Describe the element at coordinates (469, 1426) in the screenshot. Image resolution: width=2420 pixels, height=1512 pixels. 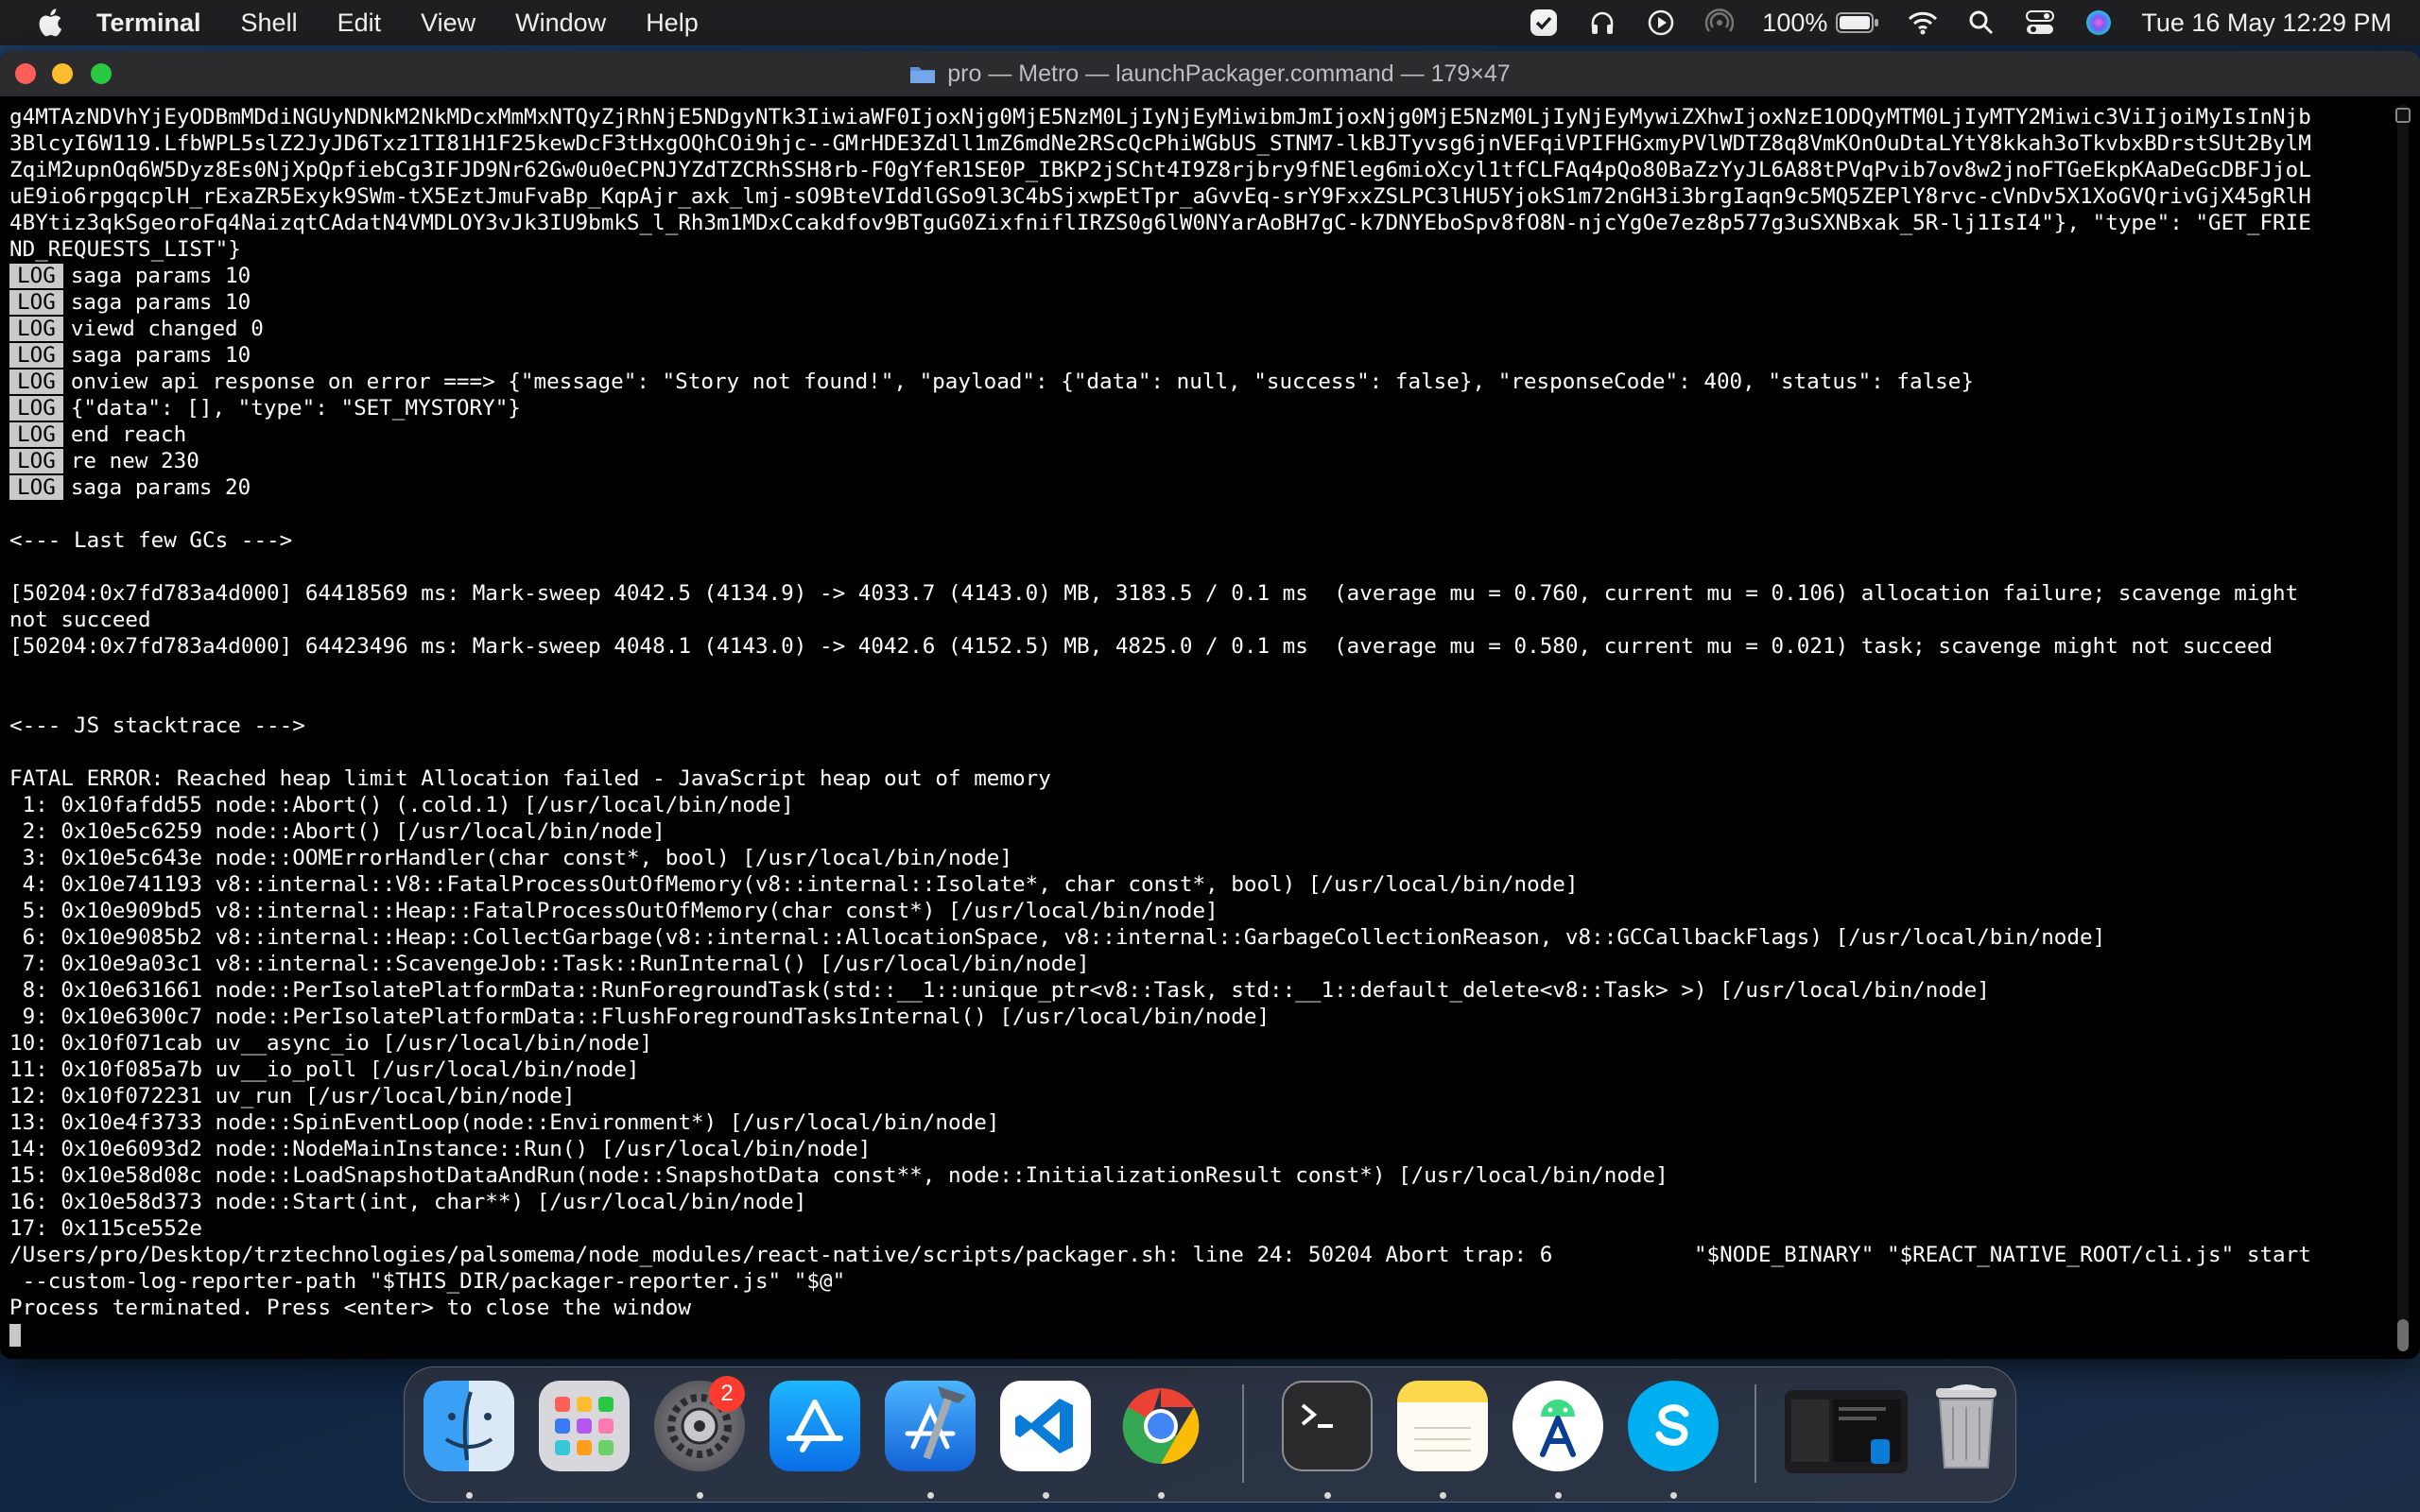
I see `finder-icon` at that location.